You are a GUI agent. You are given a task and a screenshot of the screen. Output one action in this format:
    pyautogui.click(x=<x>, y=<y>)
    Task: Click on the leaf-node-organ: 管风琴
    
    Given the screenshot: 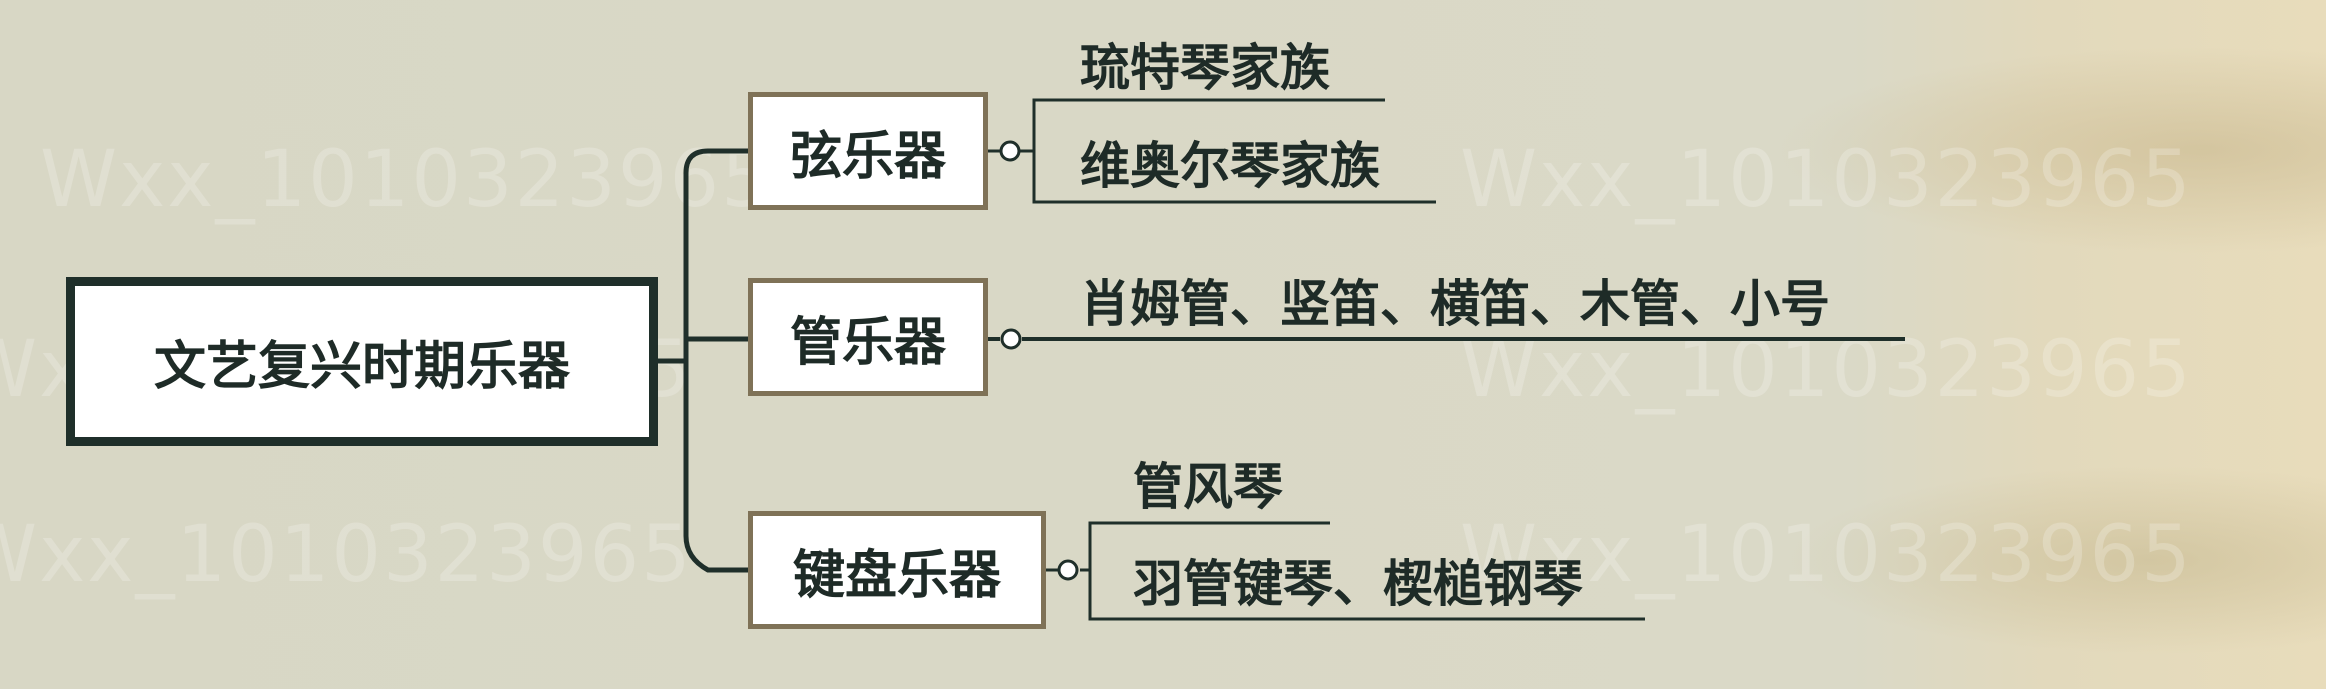 What is the action you would take?
    pyautogui.click(x=1208, y=483)
    